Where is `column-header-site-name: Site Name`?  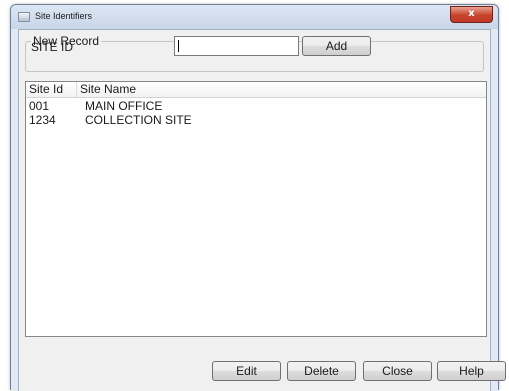
column-header-site-name: Site Name is located at coordinates (177, 89).